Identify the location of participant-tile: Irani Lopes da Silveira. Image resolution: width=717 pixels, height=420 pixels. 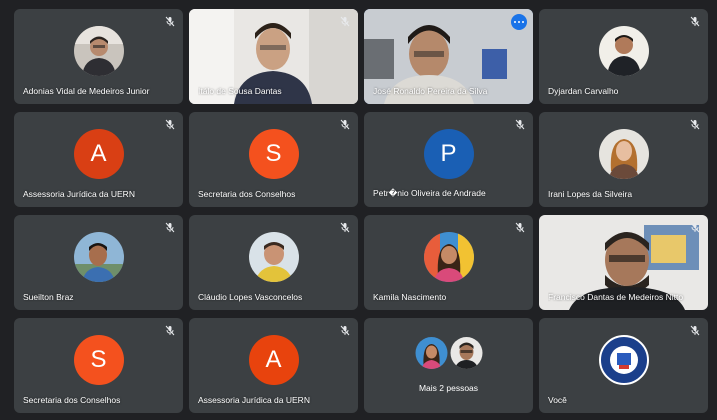
(623, 159).